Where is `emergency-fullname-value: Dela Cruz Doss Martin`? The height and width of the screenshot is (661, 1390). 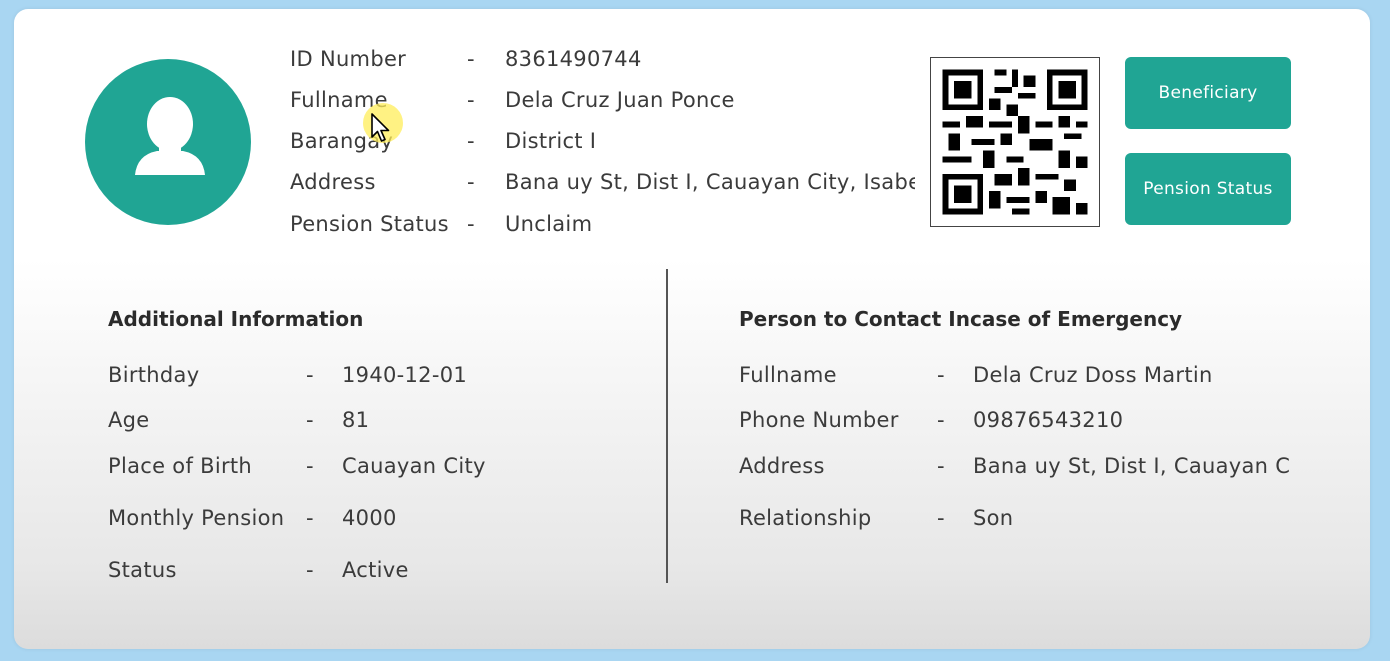
emergency-fullname-value: Dela Cruz Doss Martin is located at coordinates (1093, 375).